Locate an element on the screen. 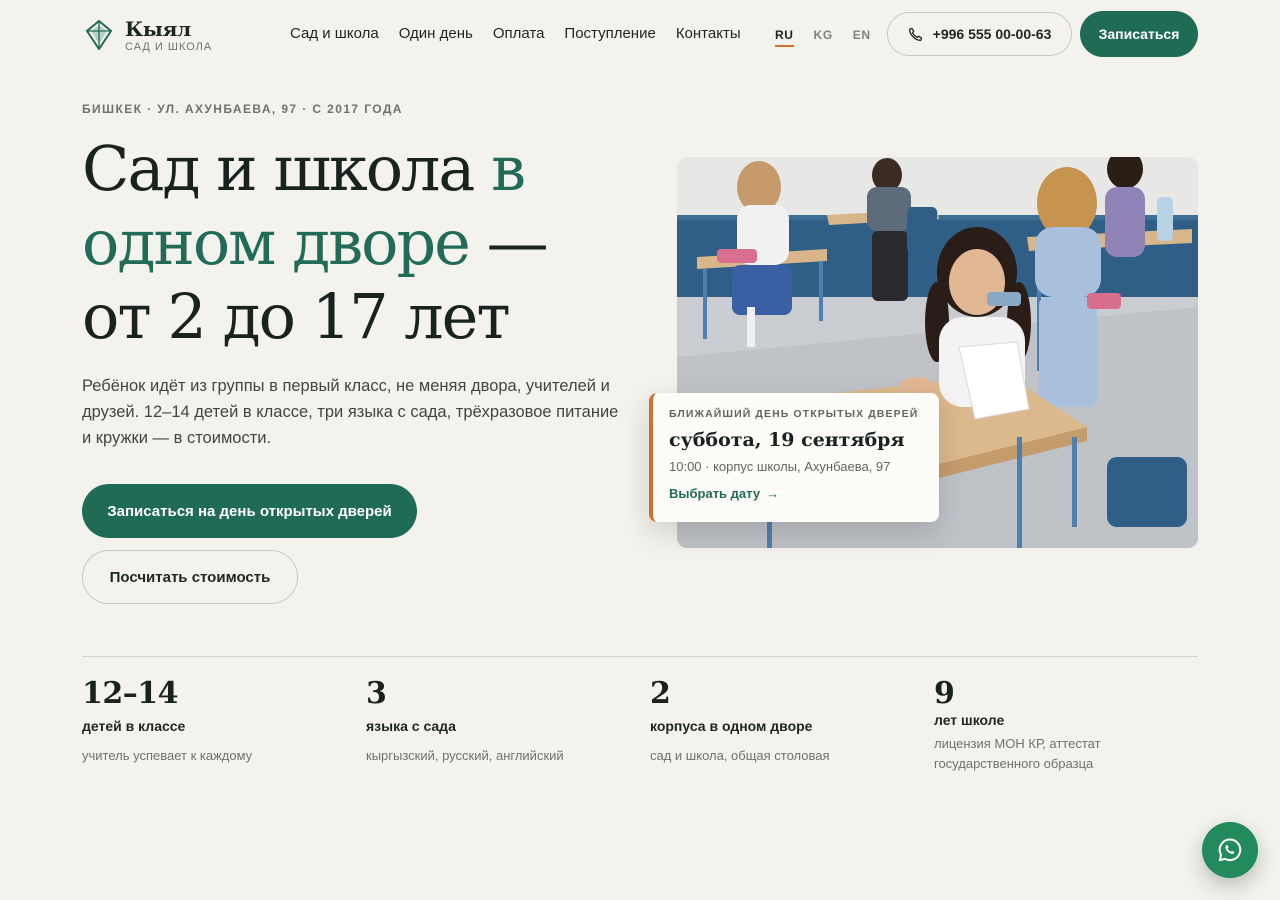  stat-value: 2 is located at coordinates (660, 693).